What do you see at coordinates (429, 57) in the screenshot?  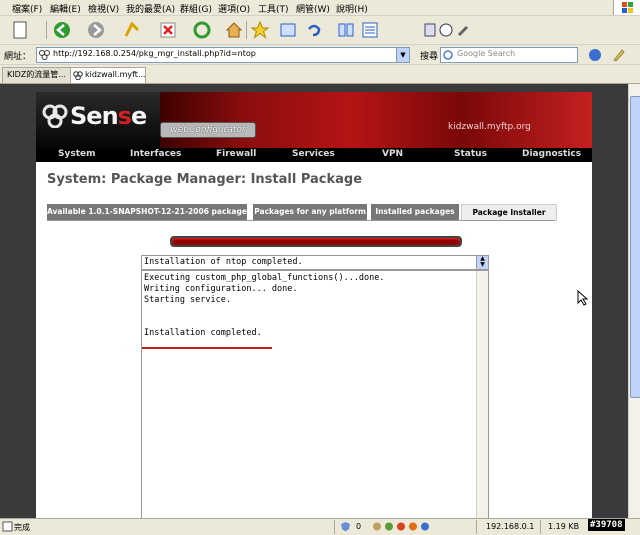 I see `search-label: 搜尋` at bounding box center [429, 57].